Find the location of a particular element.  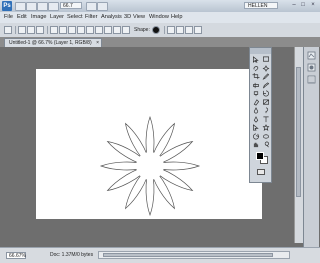

document-tab-bar: Untitled-1 @ 66.7% (Layer 1, RGB/8) × is located at coordinates (160, 42).